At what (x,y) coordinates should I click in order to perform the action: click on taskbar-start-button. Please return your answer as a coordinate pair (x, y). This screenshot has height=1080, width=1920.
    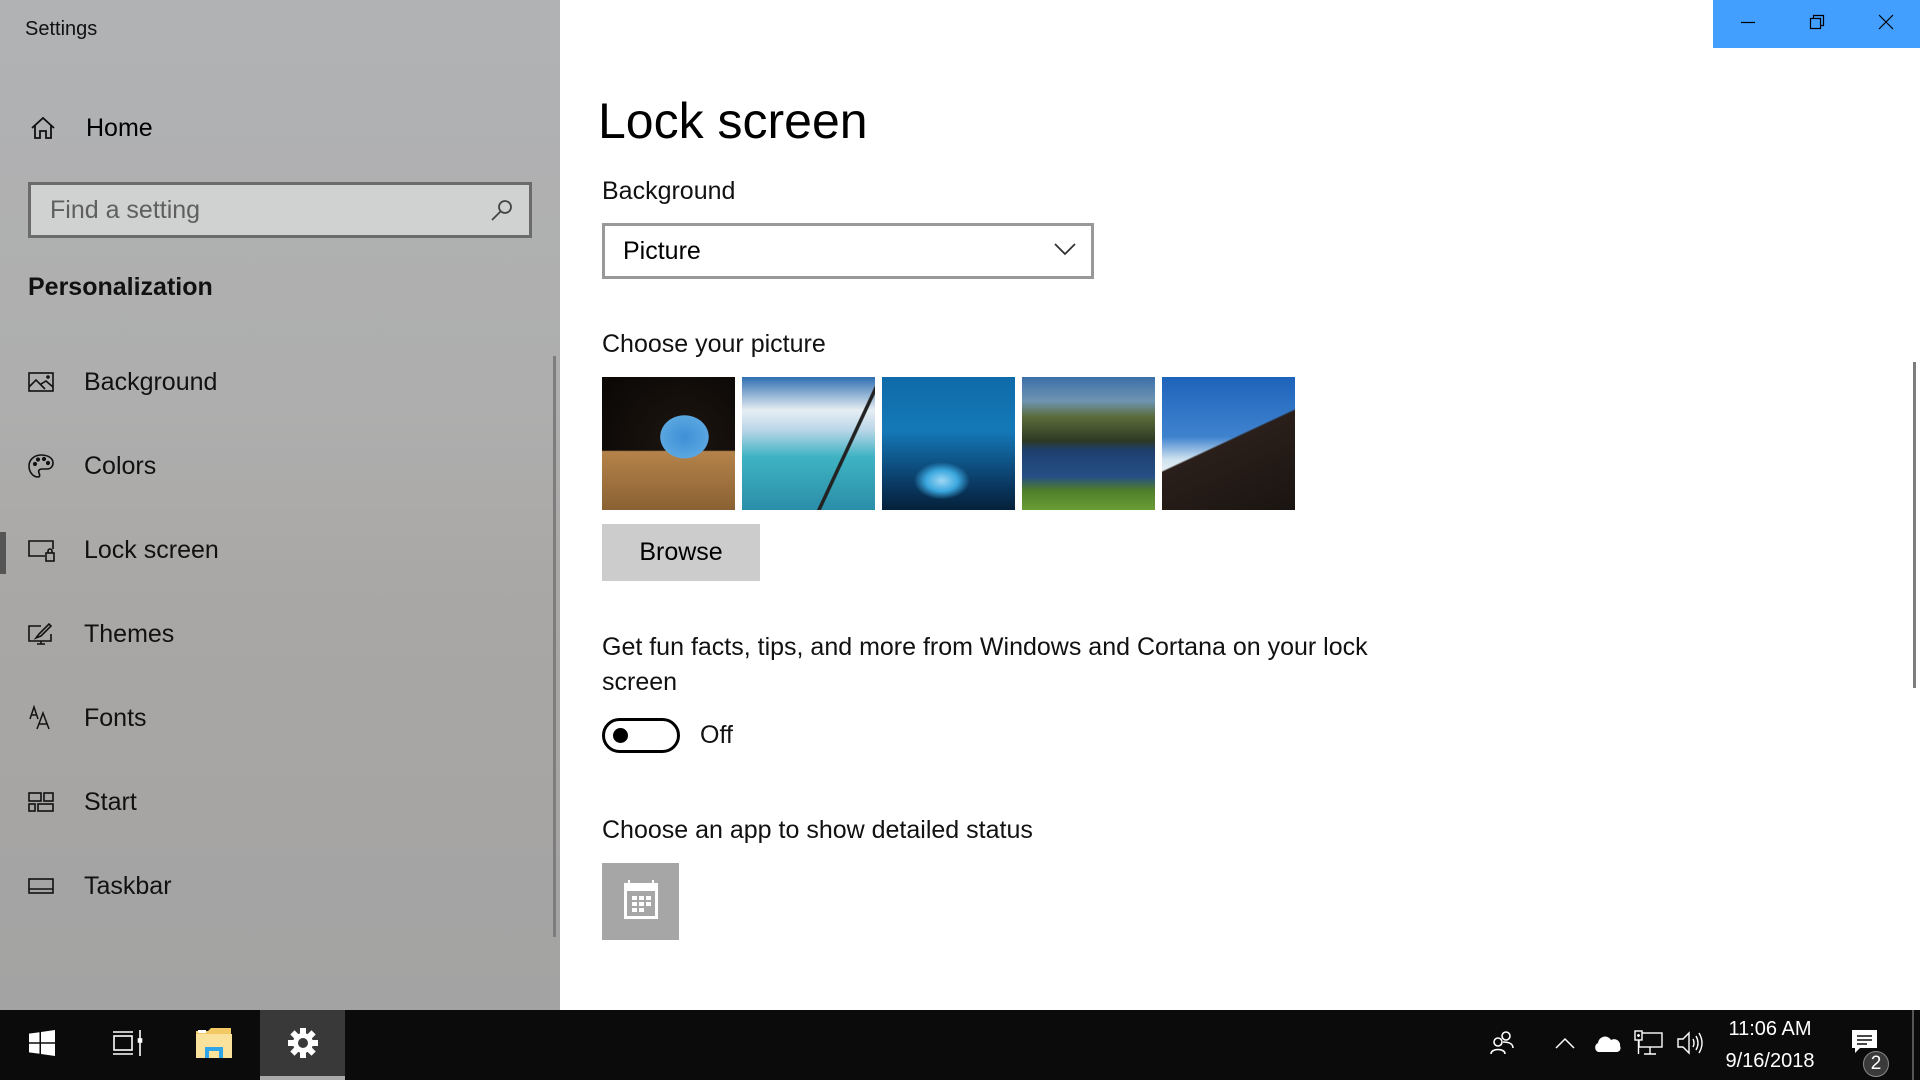
    Looking at the image, I should click on (42, 1045).